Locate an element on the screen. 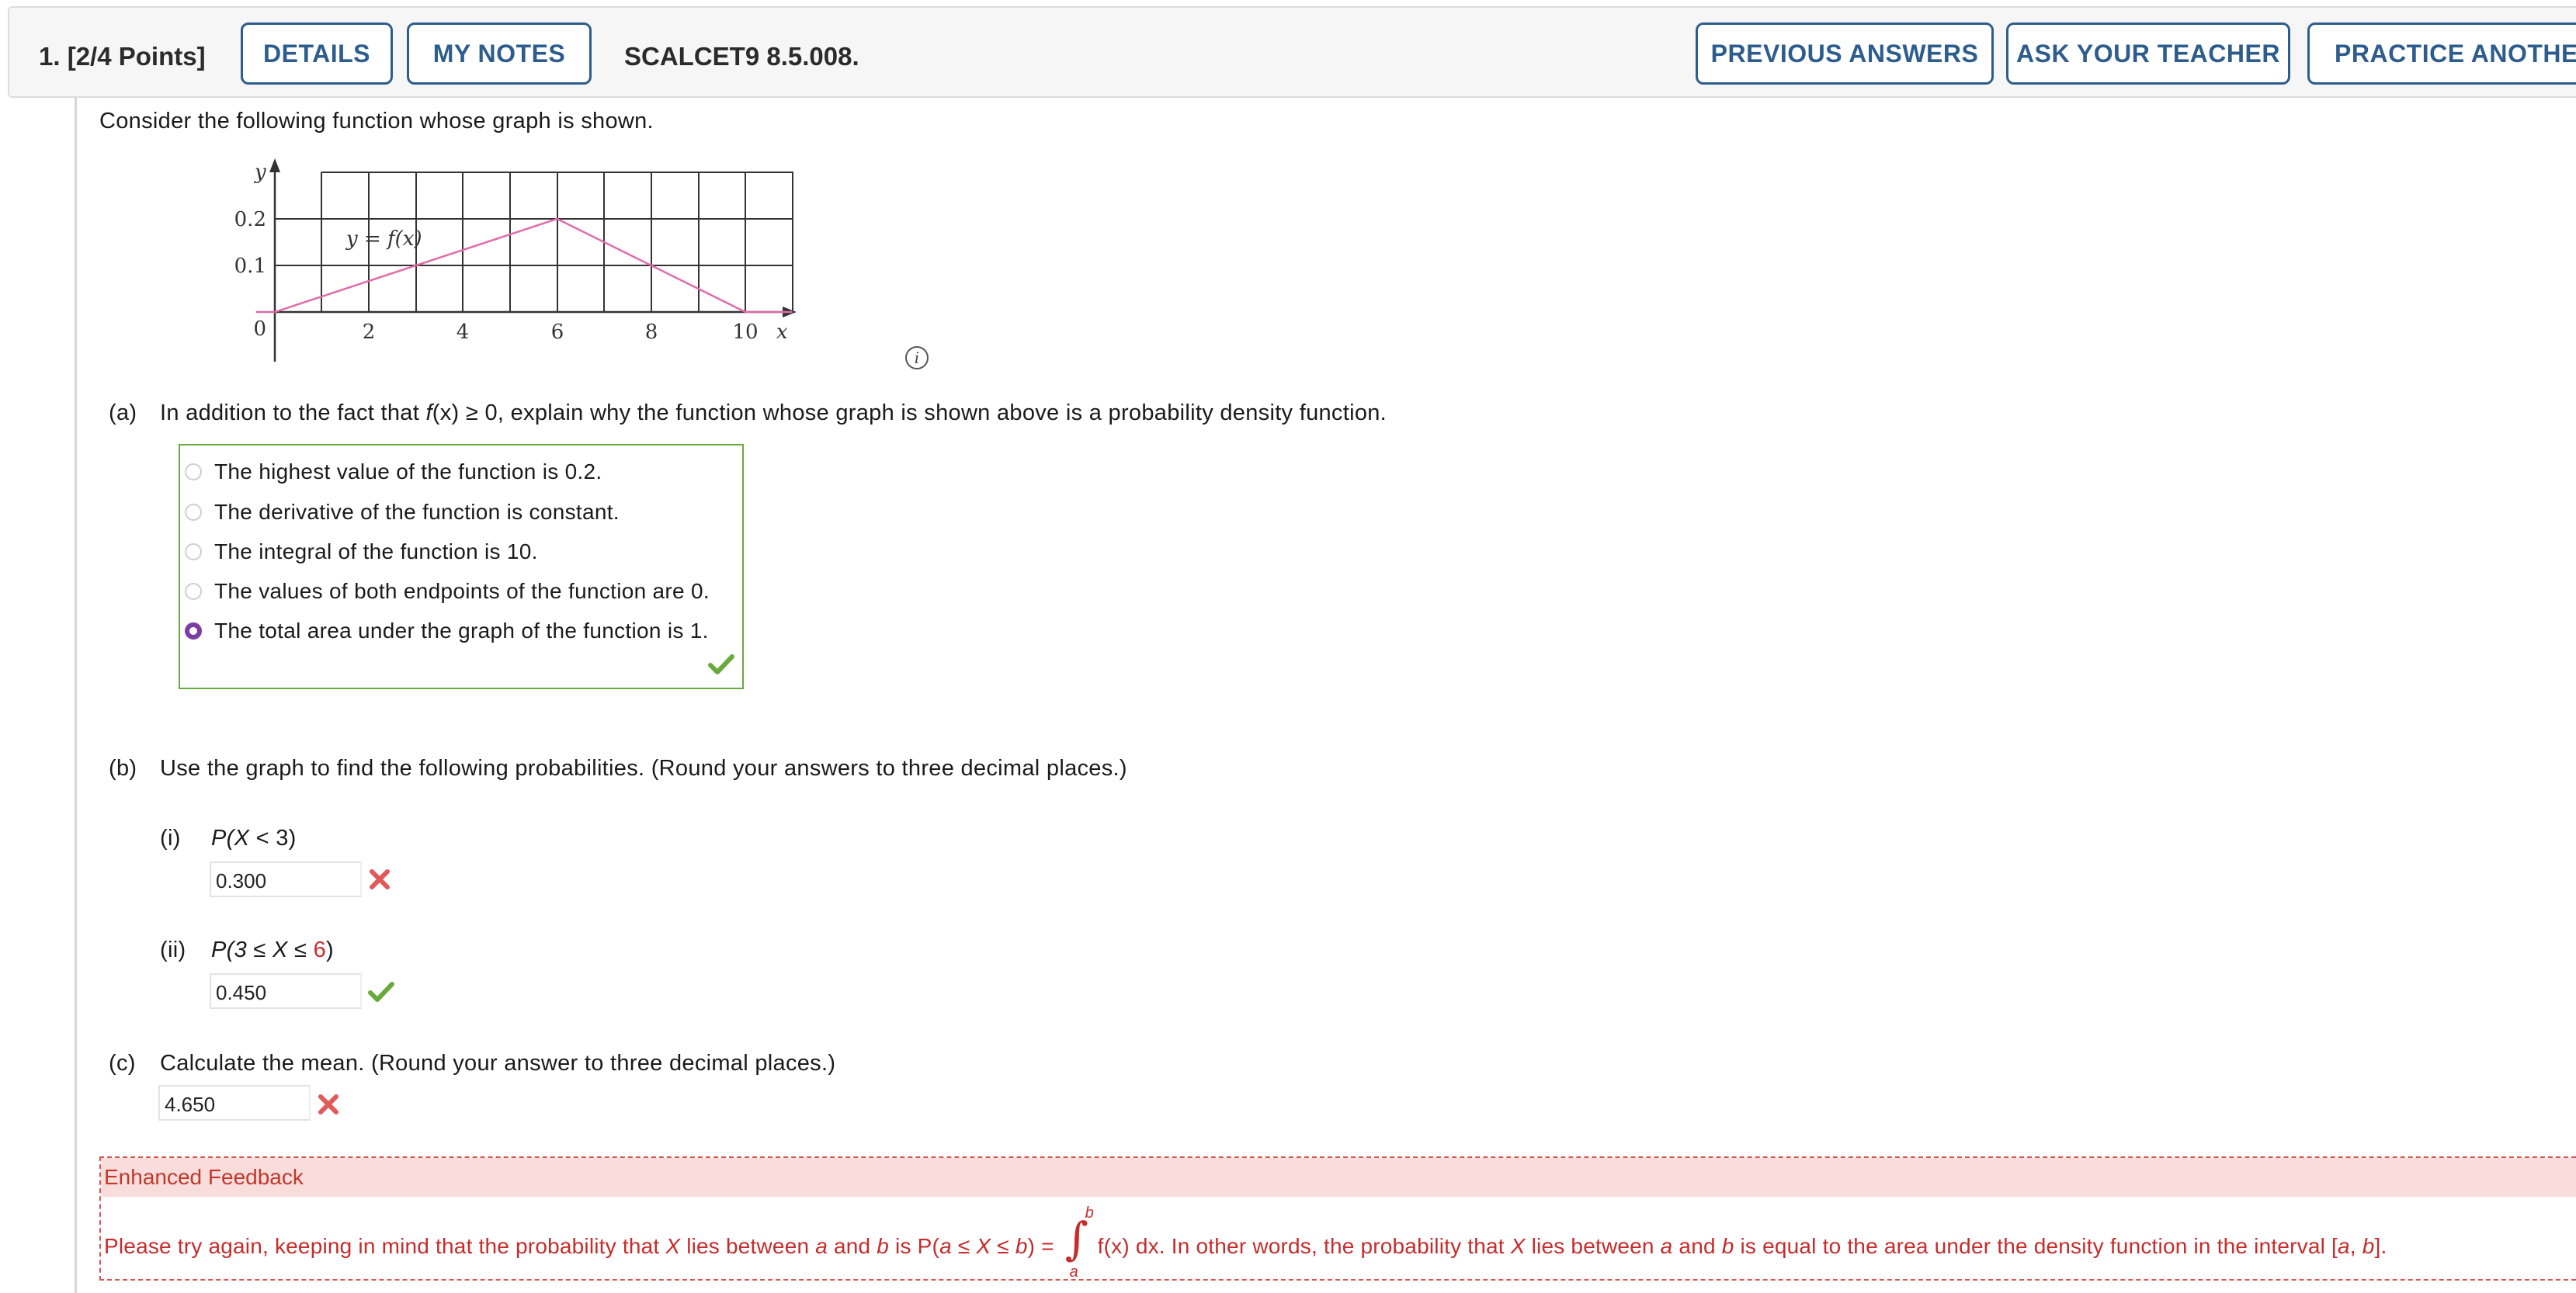  practice-another-button: PRACTICE ANOTHER is located at coordinates (2441, 54).